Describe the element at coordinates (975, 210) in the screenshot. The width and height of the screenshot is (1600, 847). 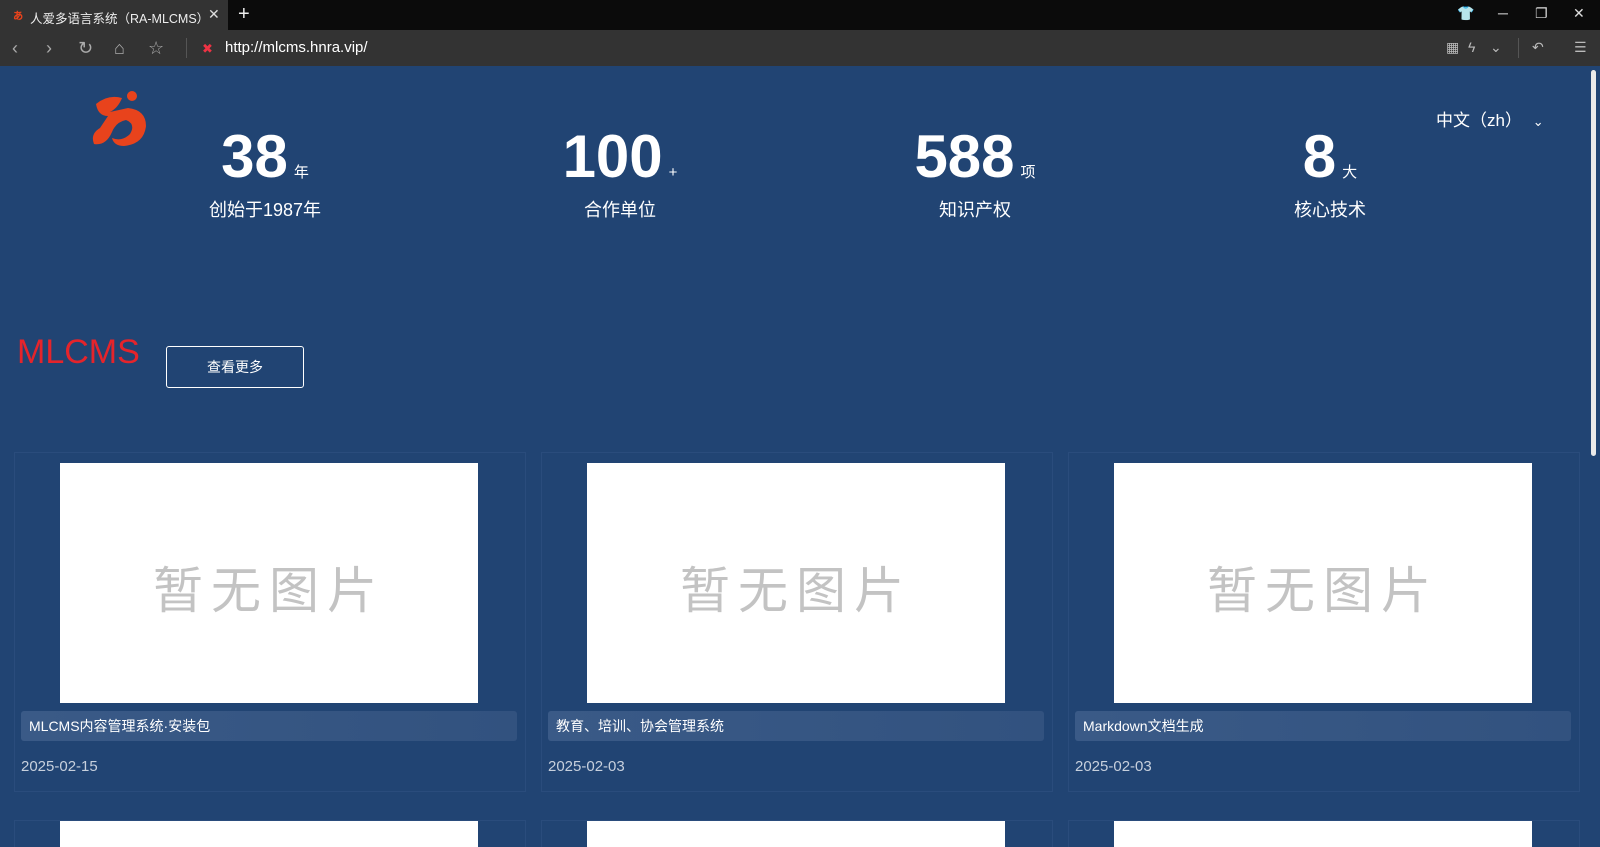
I see `stat-label: 知识产权` at that location.